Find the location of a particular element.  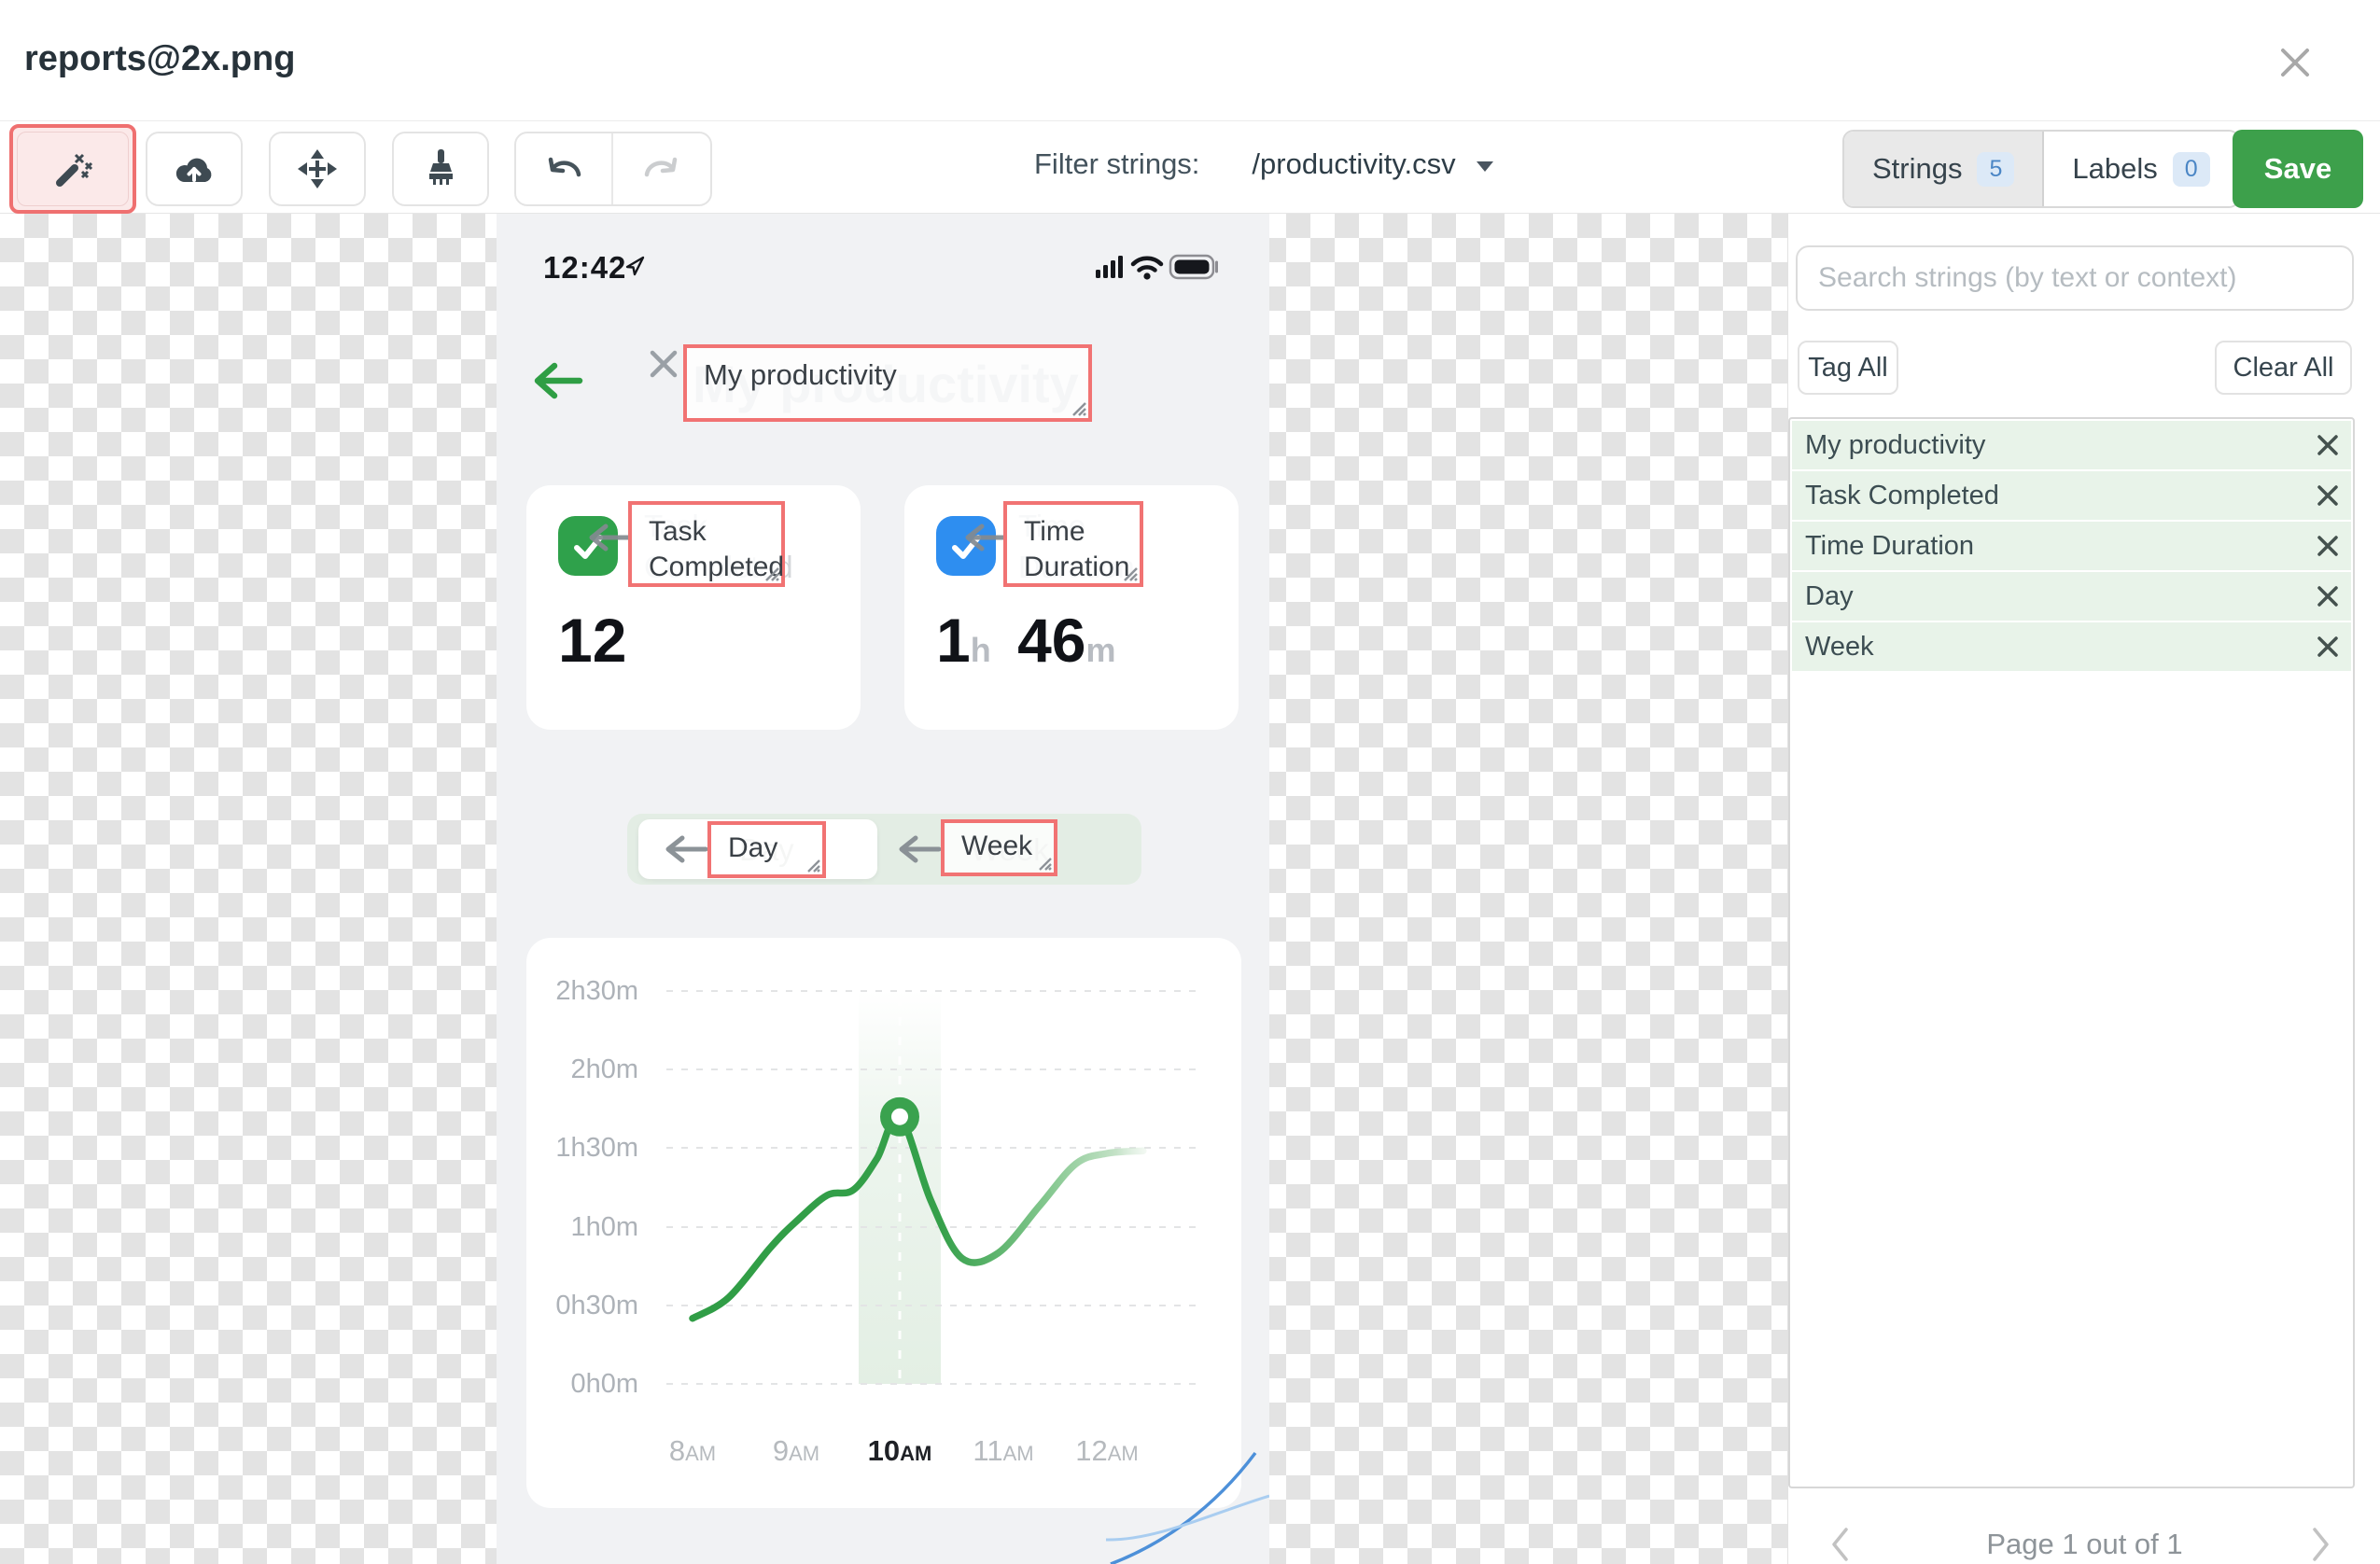

tag-box-day: Day is located at coordinates (766, 849).